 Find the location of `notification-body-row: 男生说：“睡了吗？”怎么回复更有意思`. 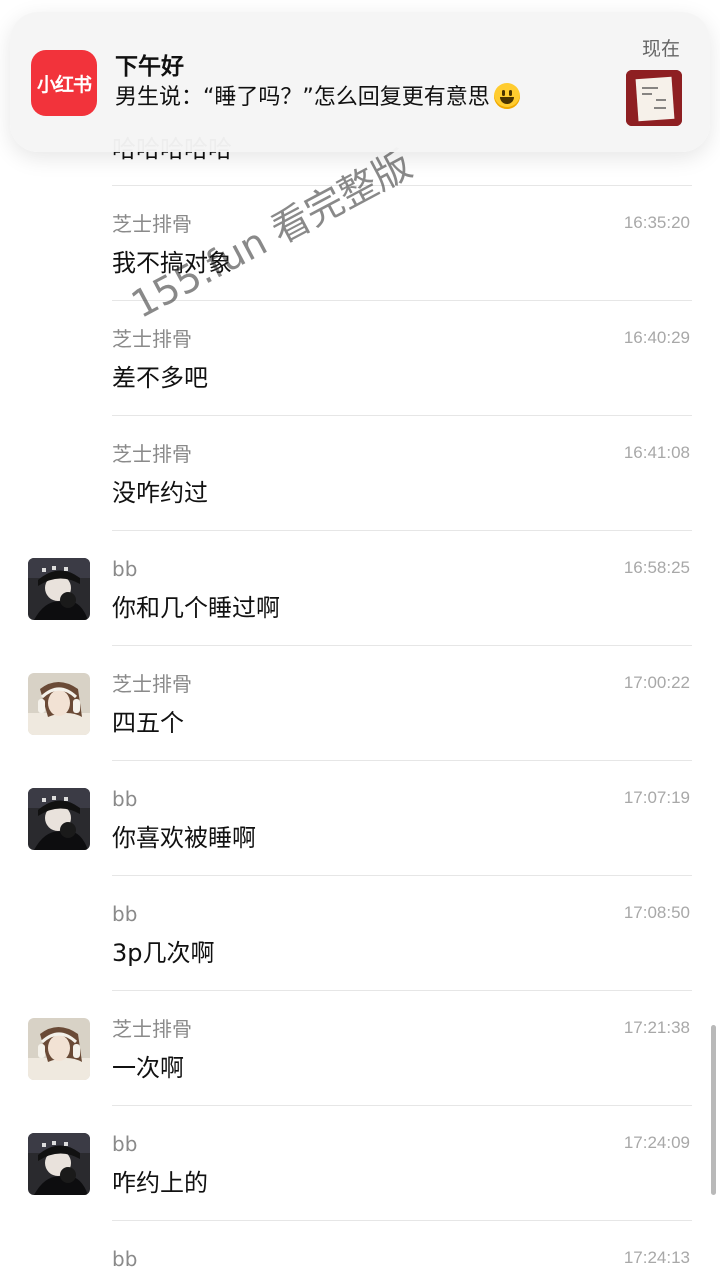

notification-body-row: 男生说：“睡了吗？”怎么回复更有意思 is located at coordinates (317, 98).